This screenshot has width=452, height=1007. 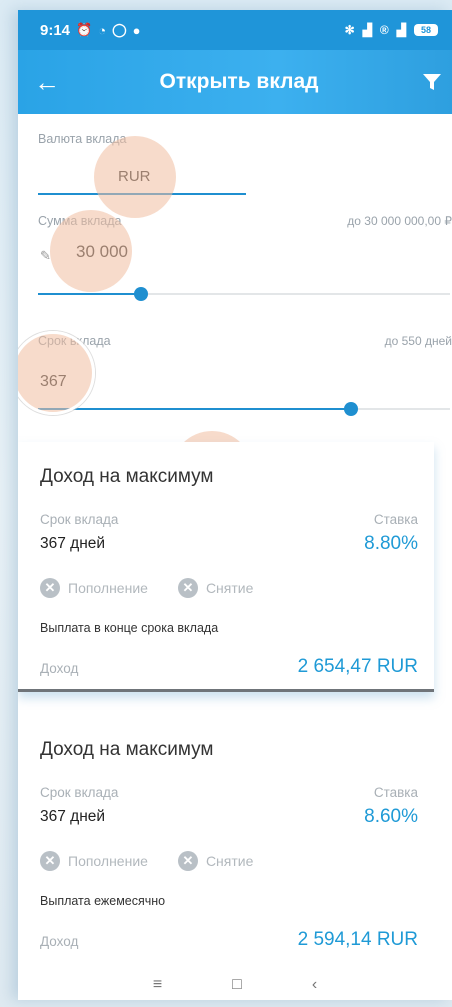 What do you see at coordinates (384, 30) in the screenshot?
I see `r-icon: ®` at bounding box center [384, 30].